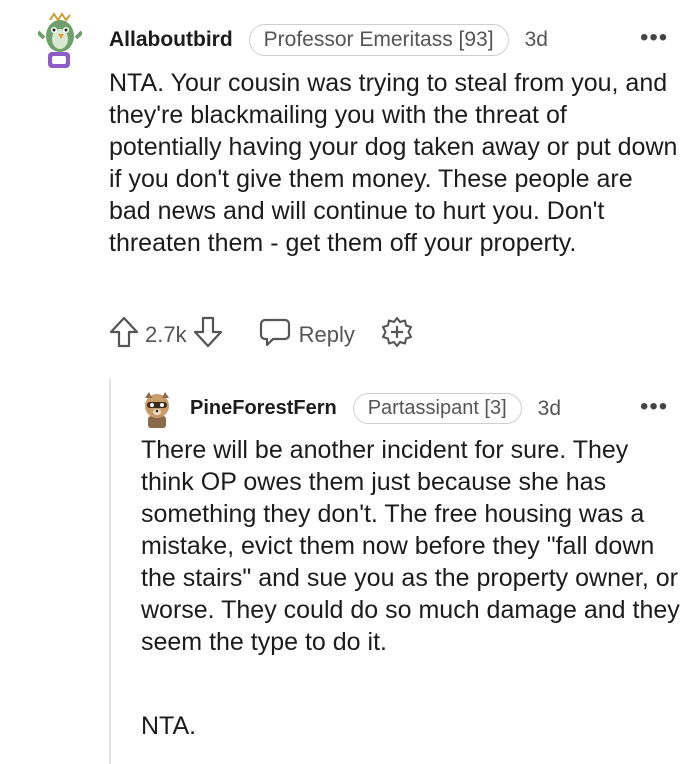 This screenshot has width=700, height=764. Describe the element at coordinates (437, 408) in the screenshot. I see `user-flair: Partassipant [3]` at that location.